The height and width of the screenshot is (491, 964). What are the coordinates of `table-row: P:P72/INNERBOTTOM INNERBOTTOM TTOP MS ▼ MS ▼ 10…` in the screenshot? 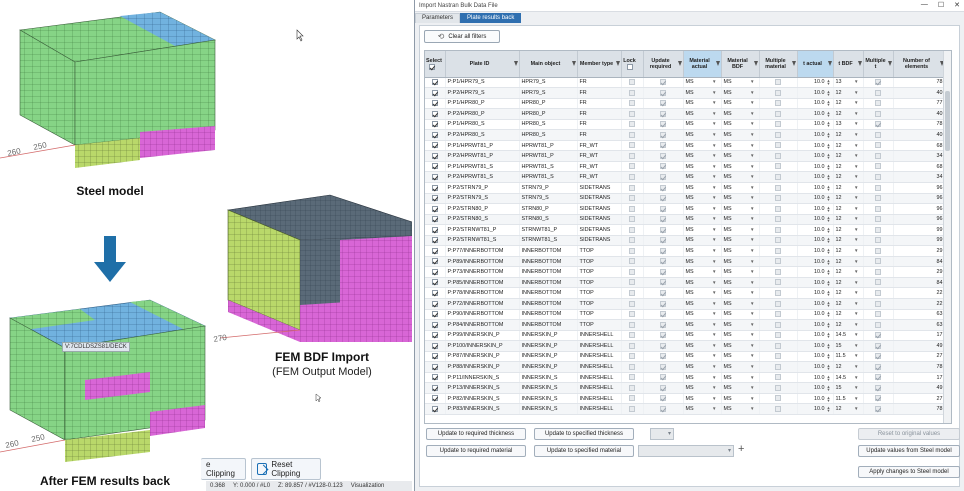 It's located at (685, 304).